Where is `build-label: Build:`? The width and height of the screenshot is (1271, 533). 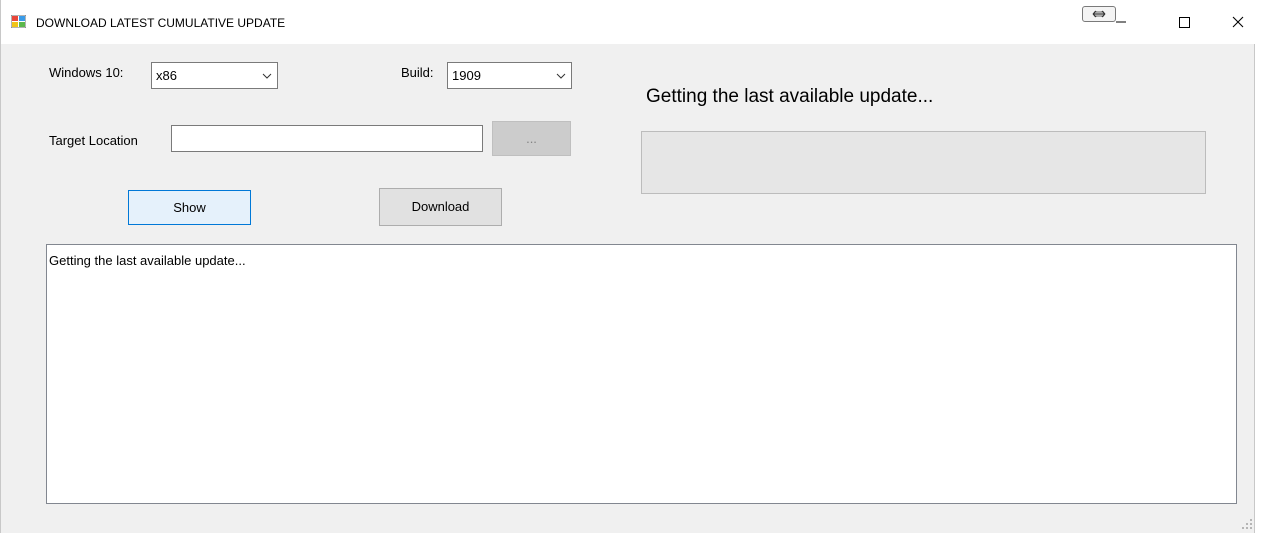
build-label: Build: is located at coordinates (417, 72).